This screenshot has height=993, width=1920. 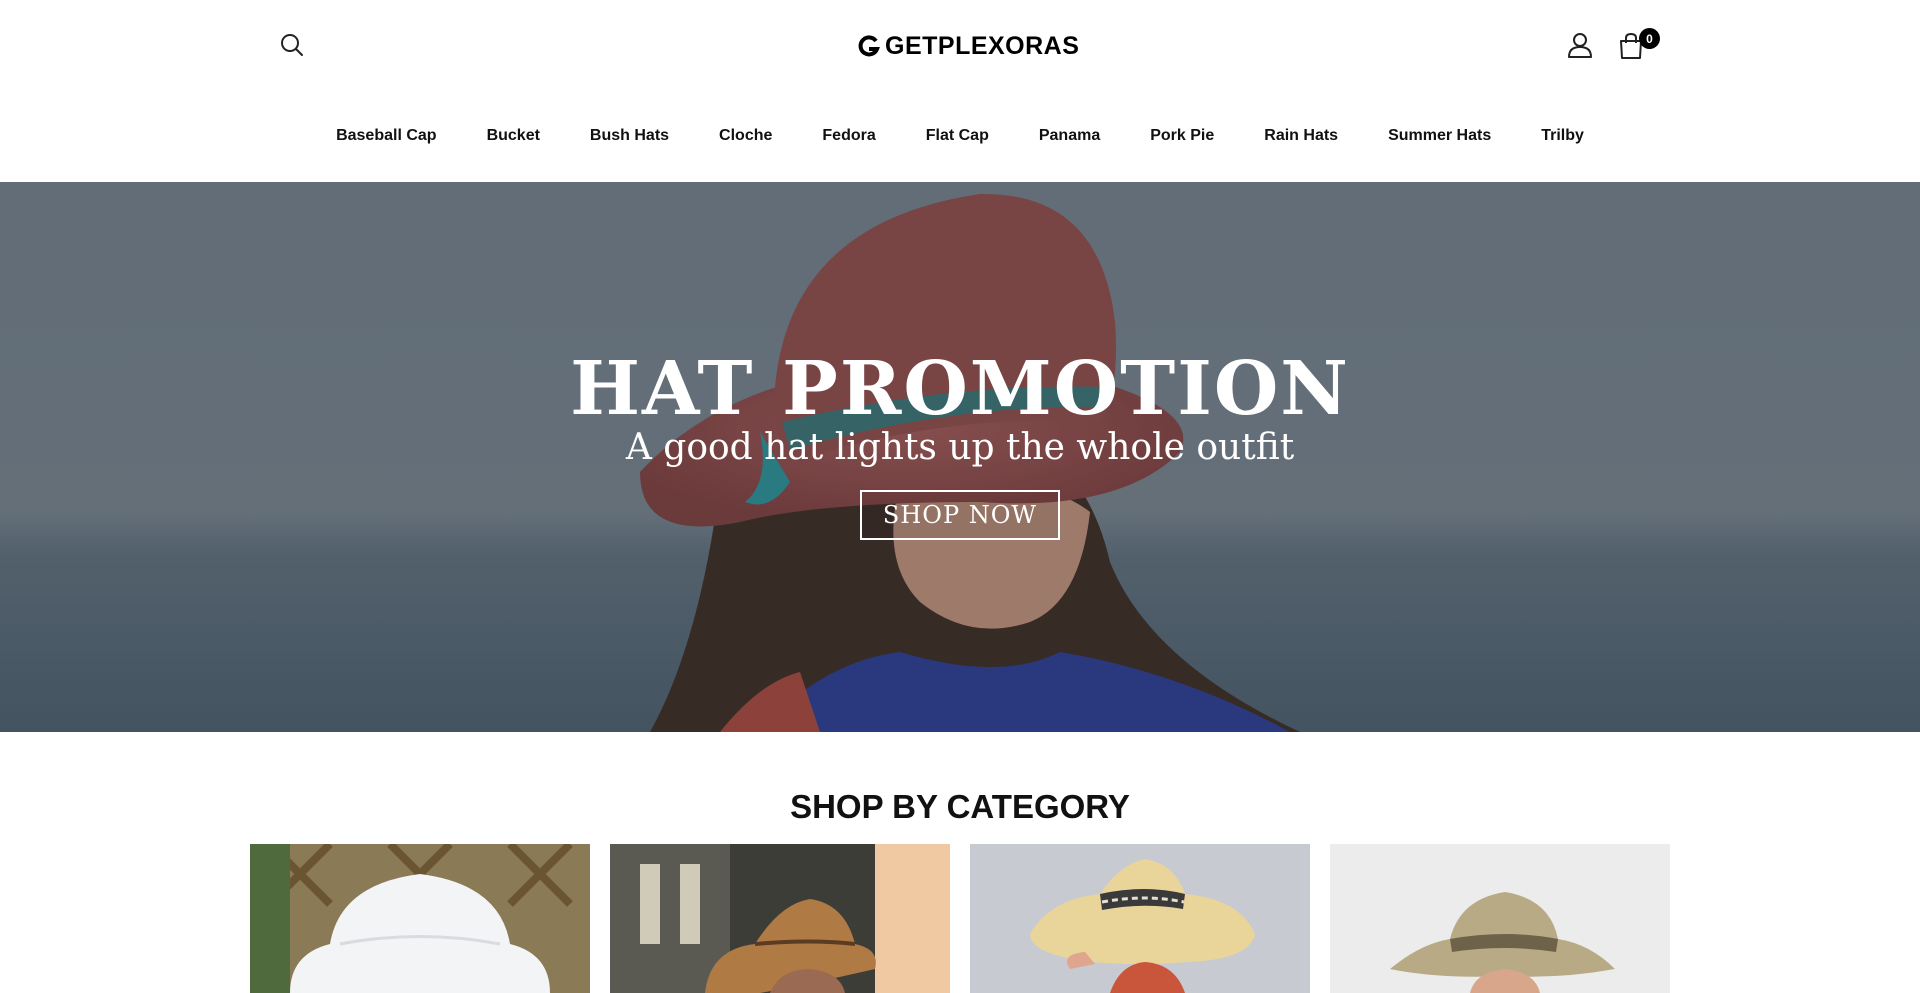 I want to click on nav-item-flat-cap: Flat Cap, so click(x=957, y=136).